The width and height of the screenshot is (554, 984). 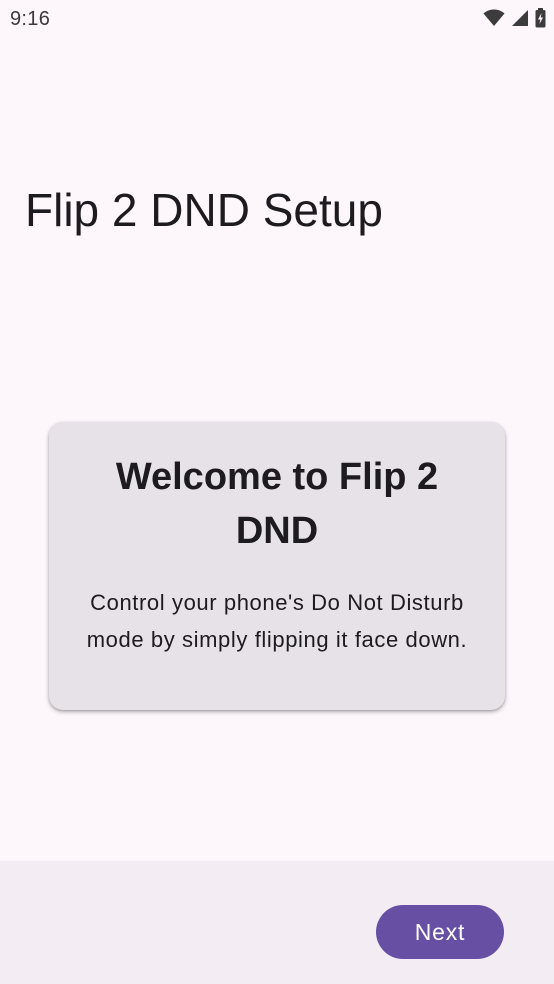 I want to click on status-bar: 9:16, so click(x=277, y=19).